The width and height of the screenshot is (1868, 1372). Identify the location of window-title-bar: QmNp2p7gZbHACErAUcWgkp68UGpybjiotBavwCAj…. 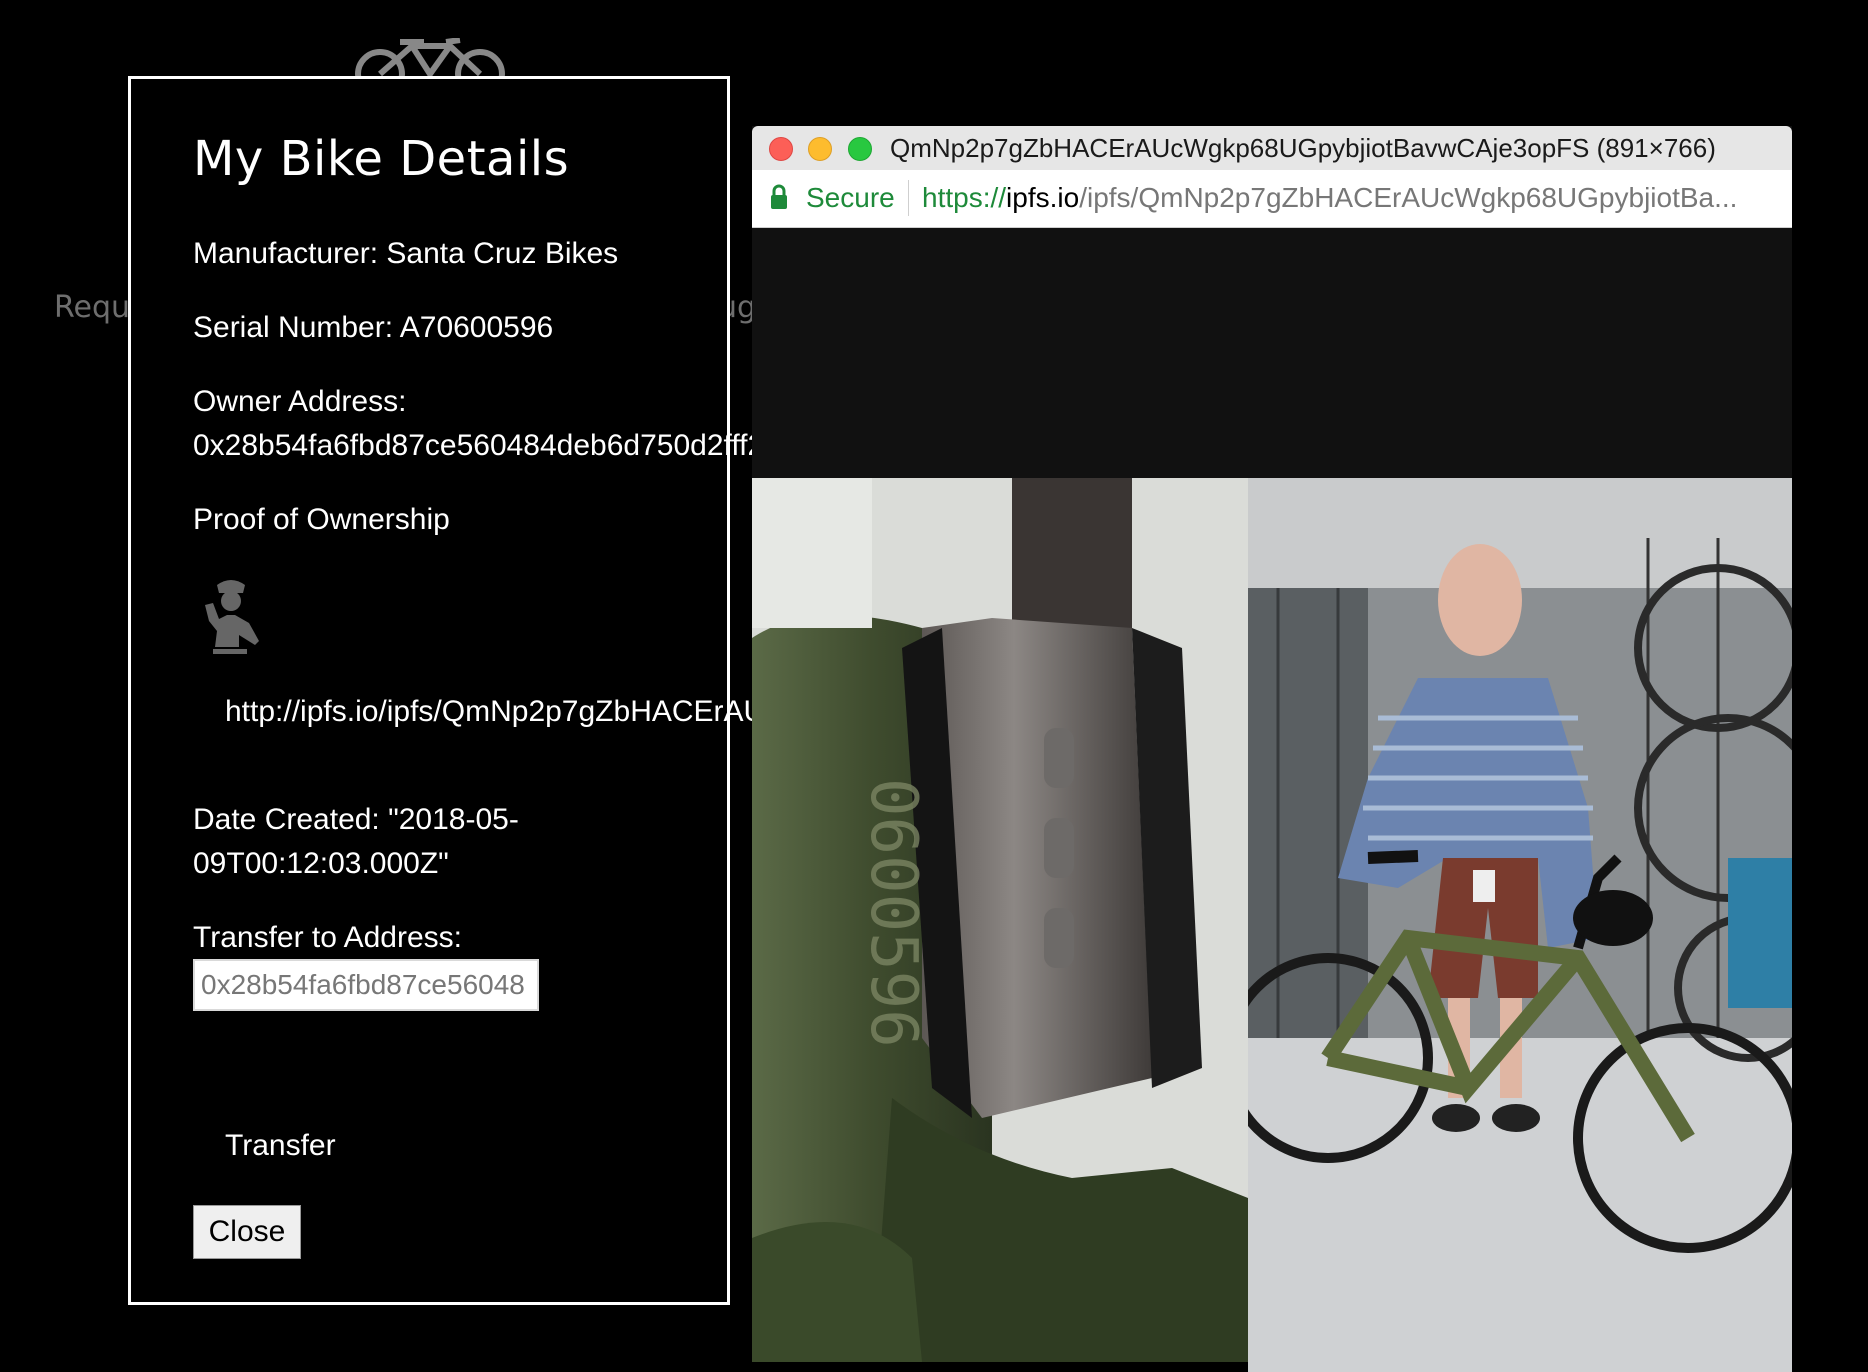
(1272, 148).